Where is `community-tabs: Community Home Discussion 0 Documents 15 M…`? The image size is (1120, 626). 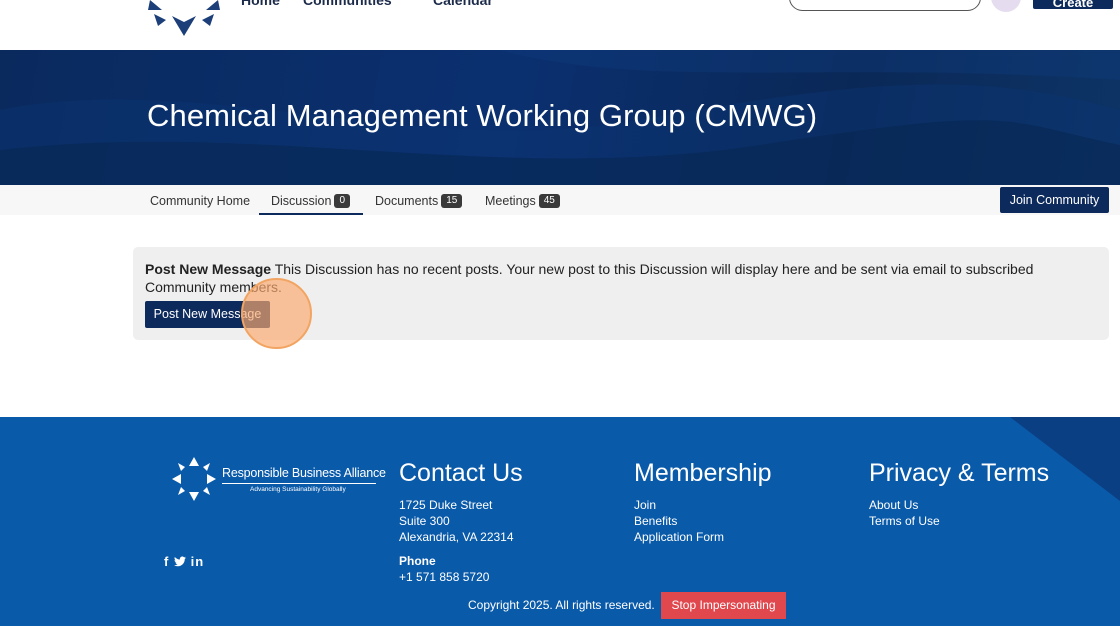 community-tabs: Community Home Discussion 0 Documents 15 M… is located at coordinates (560, 200).